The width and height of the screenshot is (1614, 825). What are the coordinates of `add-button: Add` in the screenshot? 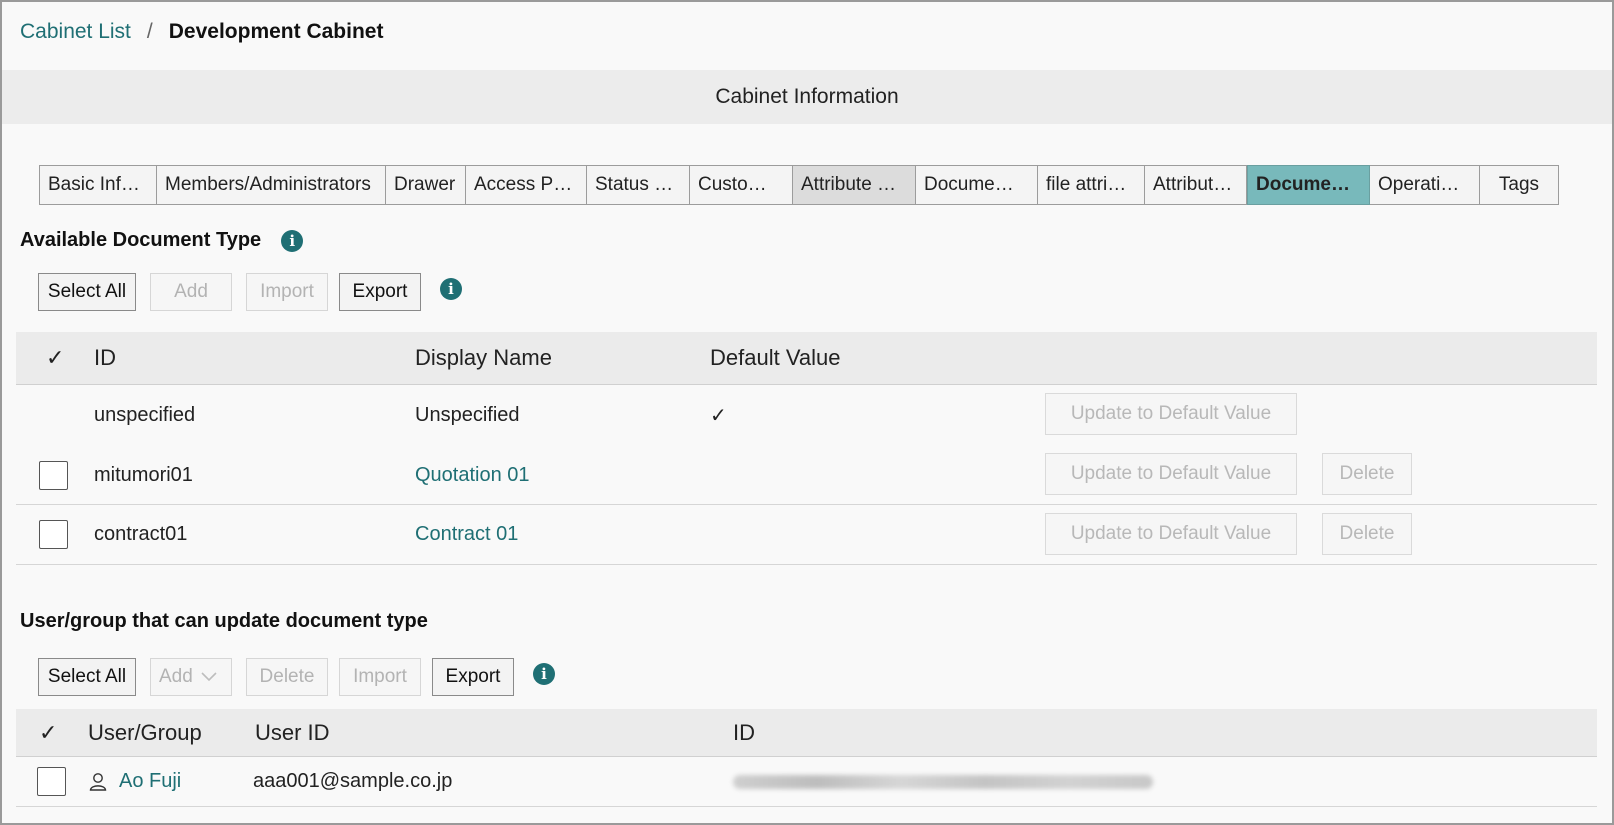 It's located at (191, 292).